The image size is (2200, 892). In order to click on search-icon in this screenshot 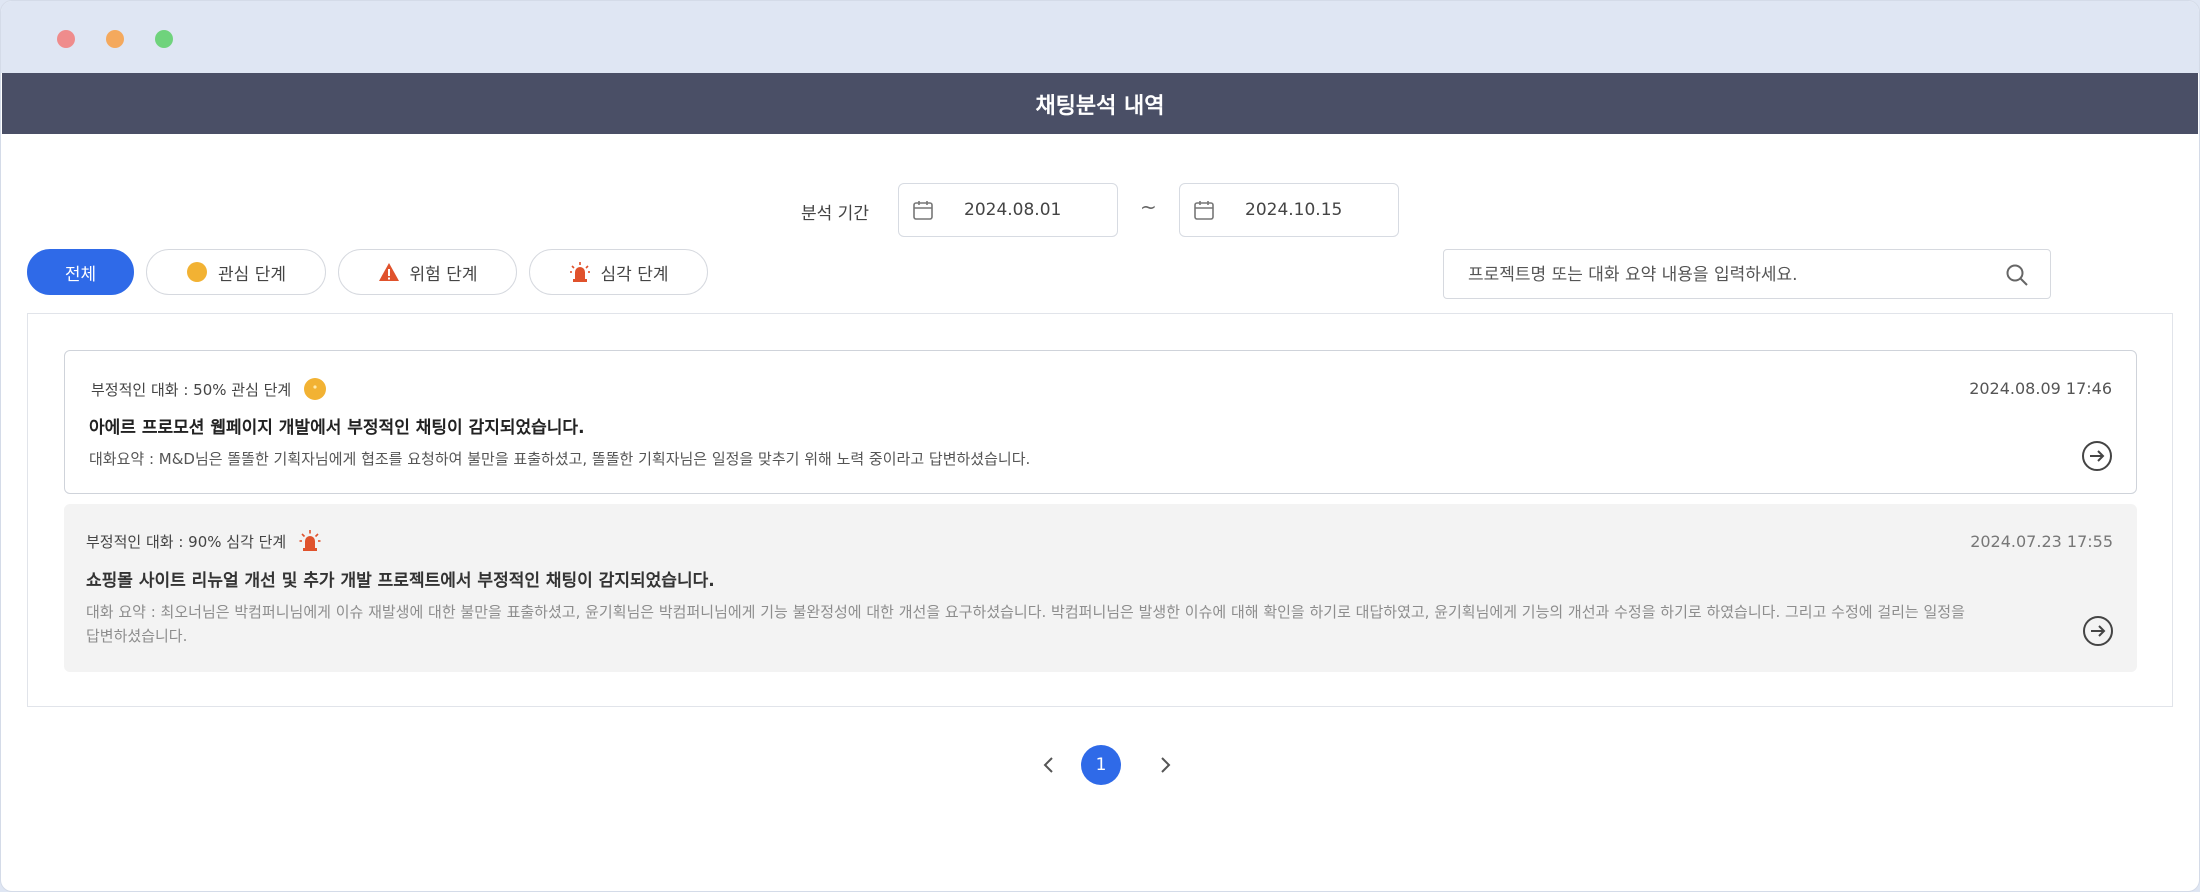, I will do `click(2017, 275)`.